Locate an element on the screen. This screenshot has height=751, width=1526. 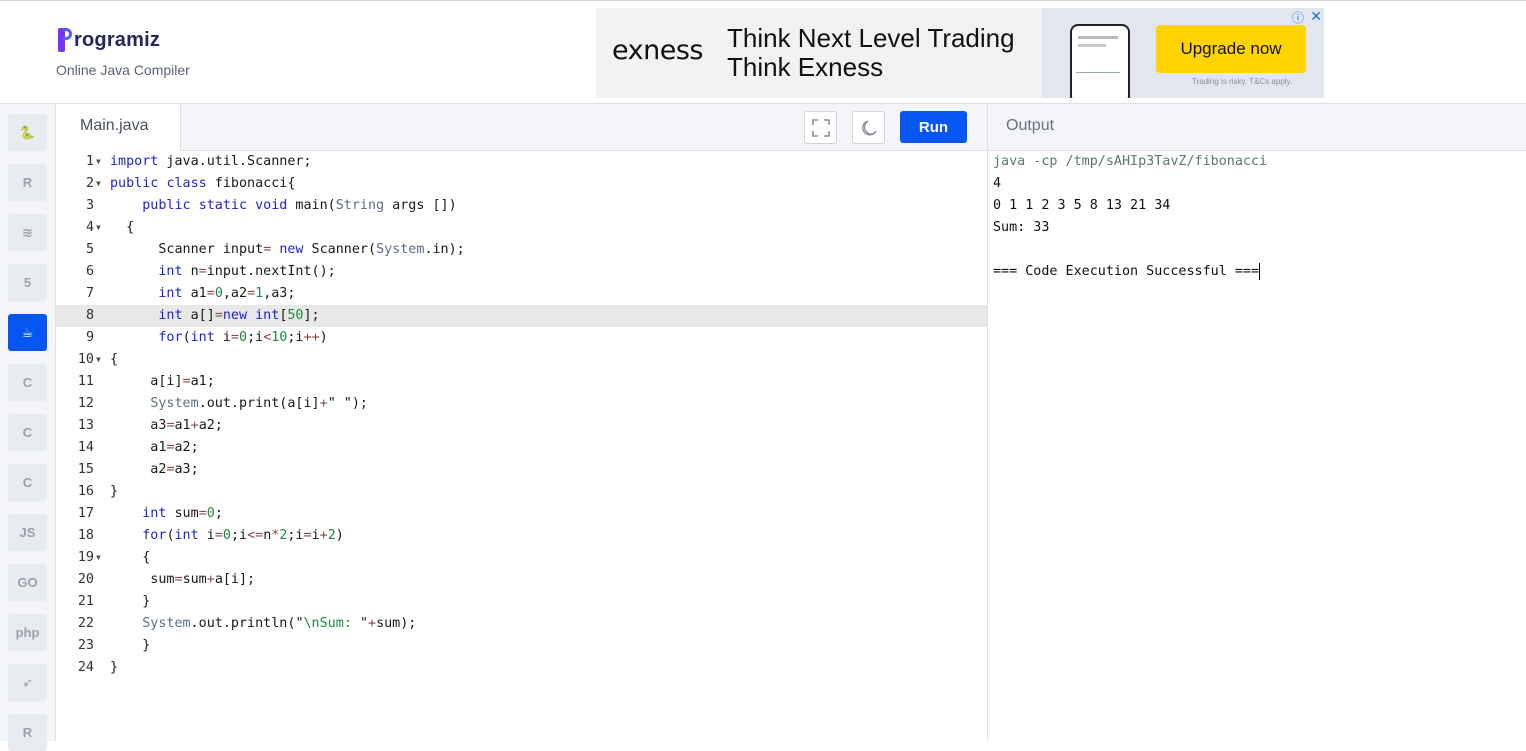
line-number: 1 is located at coordinates (89, 161).